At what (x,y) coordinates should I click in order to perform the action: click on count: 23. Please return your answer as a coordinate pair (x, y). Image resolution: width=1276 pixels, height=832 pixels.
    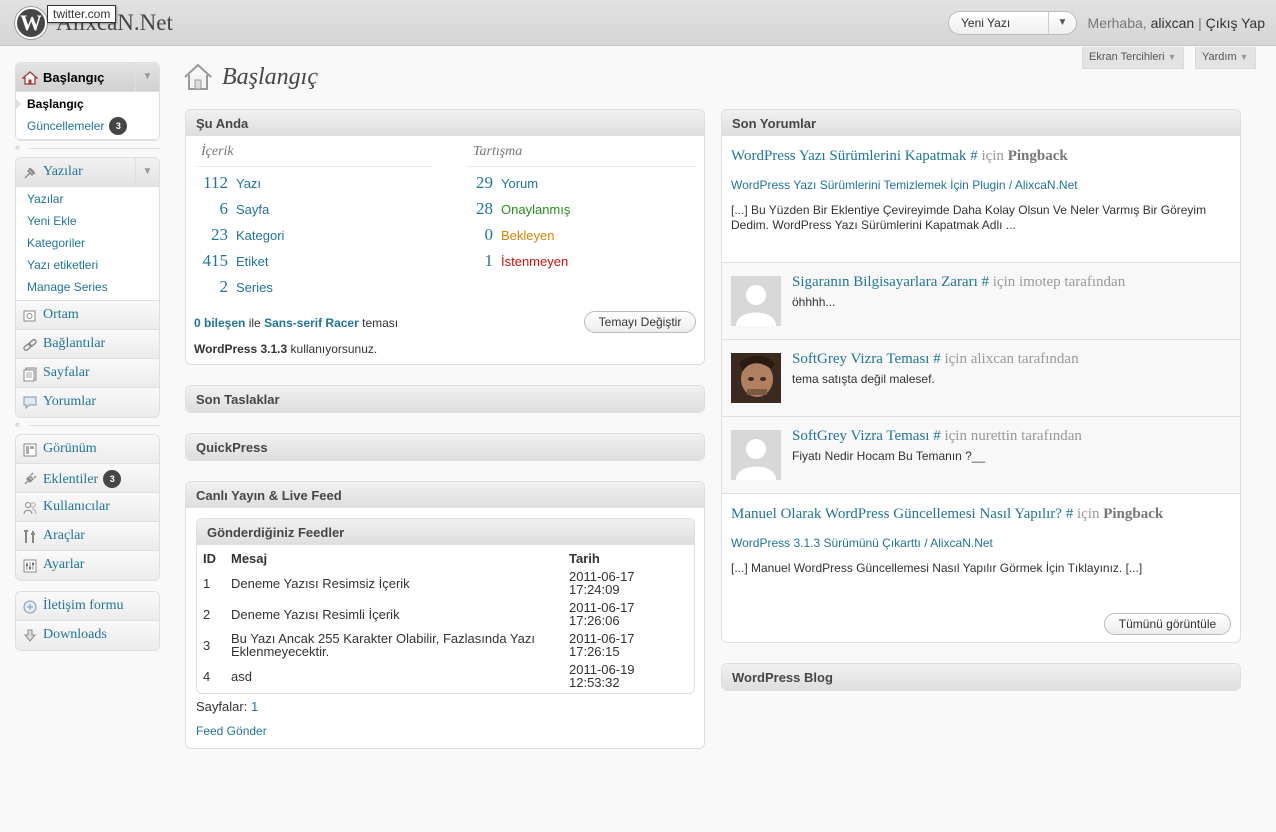
    Looking at the image, I should click on (219, 234).